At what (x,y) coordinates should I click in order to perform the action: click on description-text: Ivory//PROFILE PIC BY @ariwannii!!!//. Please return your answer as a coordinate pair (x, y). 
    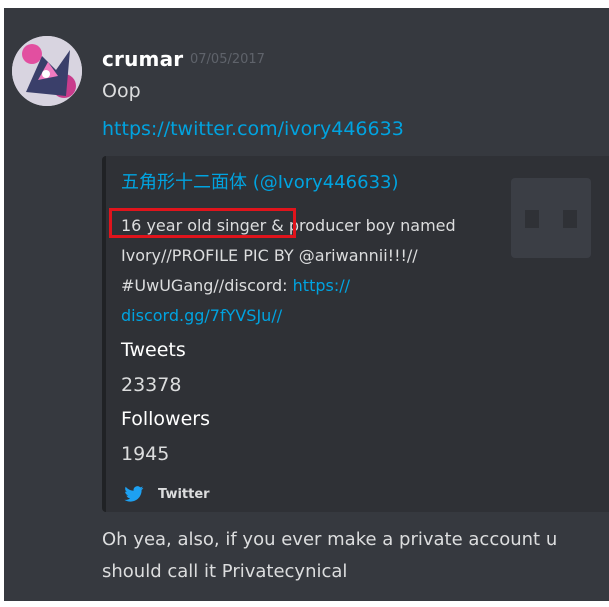
    Looking at the image, I should click on (269, 255).